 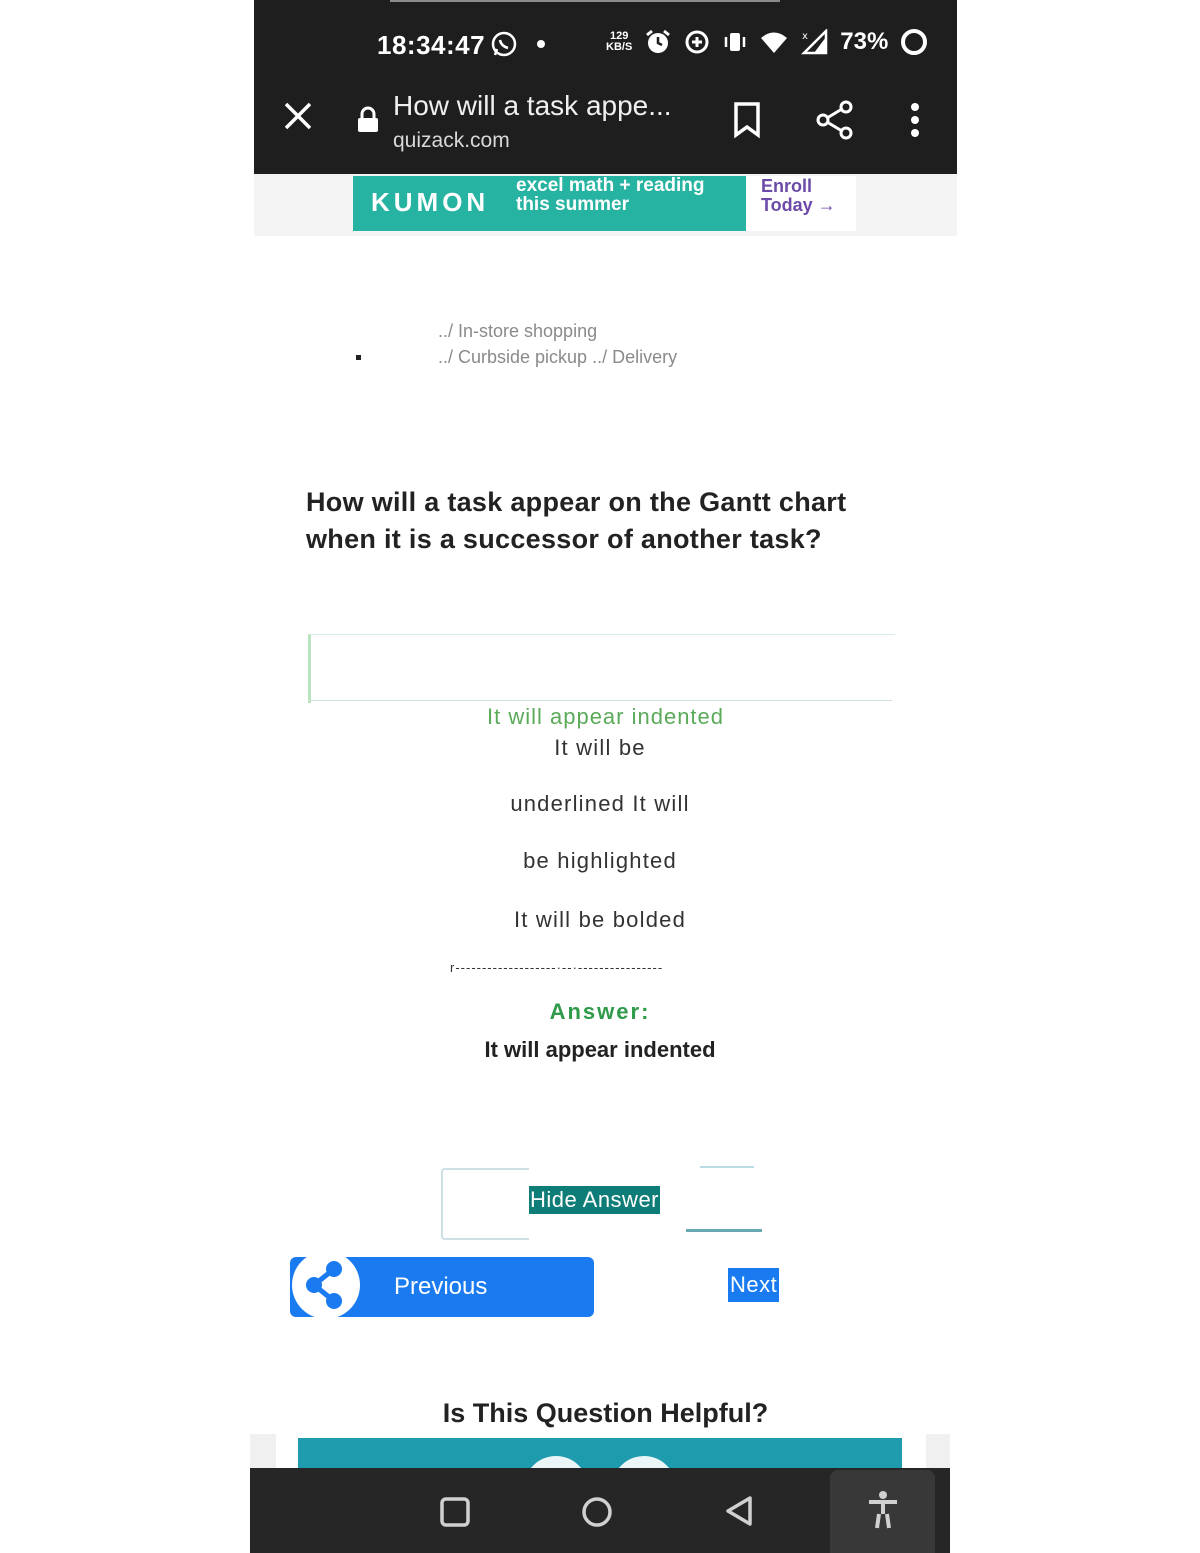 What do you see at coordinates (518, 44) in the screenshot?
I see `notification-icons` at bounding box center [518, 44].